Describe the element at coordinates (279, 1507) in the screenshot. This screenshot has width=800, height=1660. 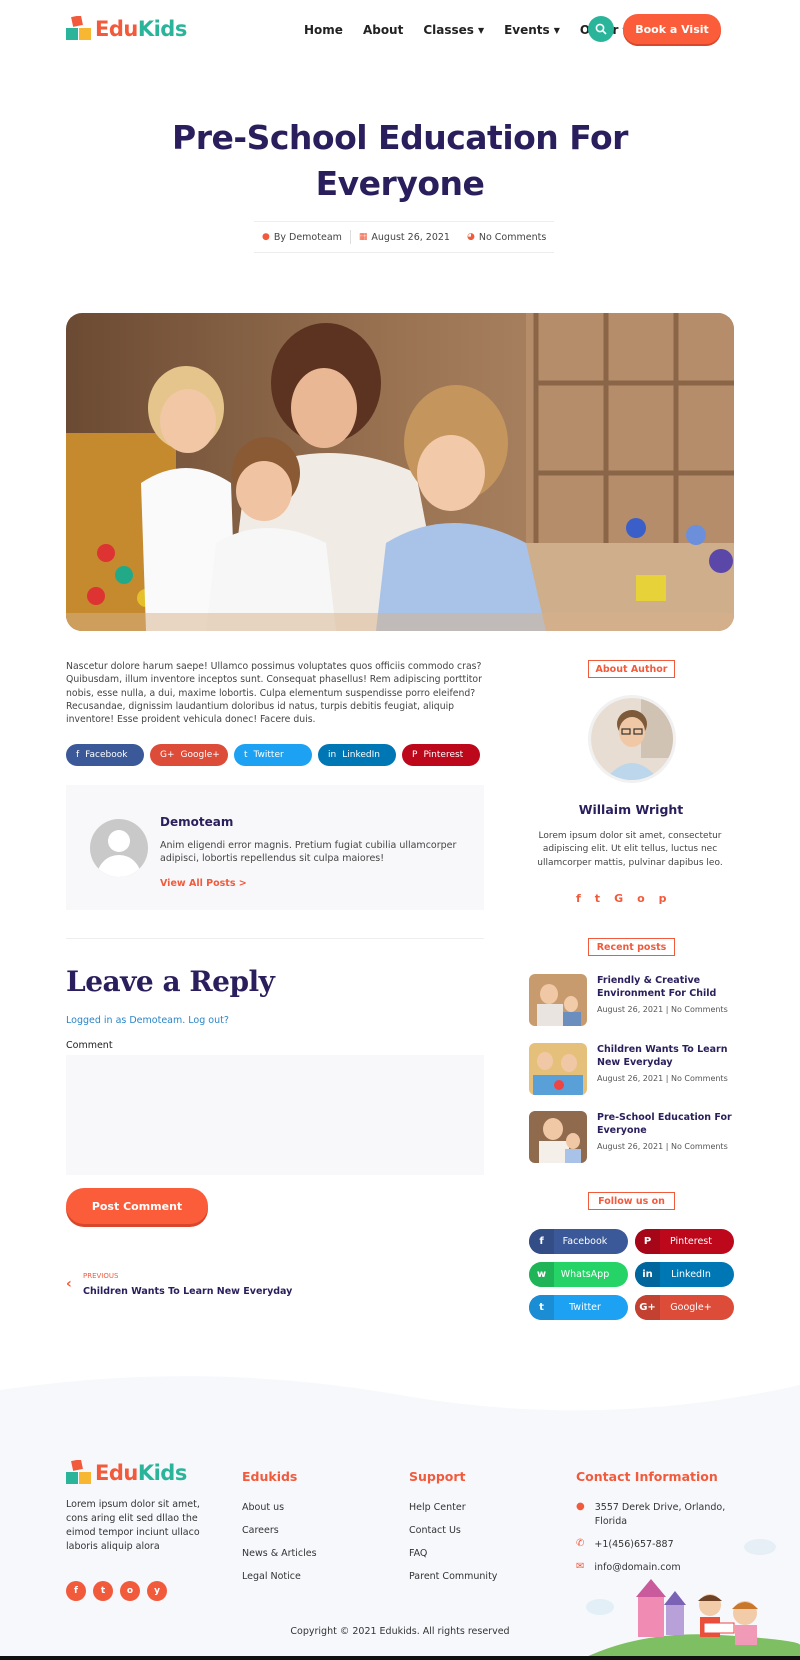
I see `footer-link: About us` at that location.